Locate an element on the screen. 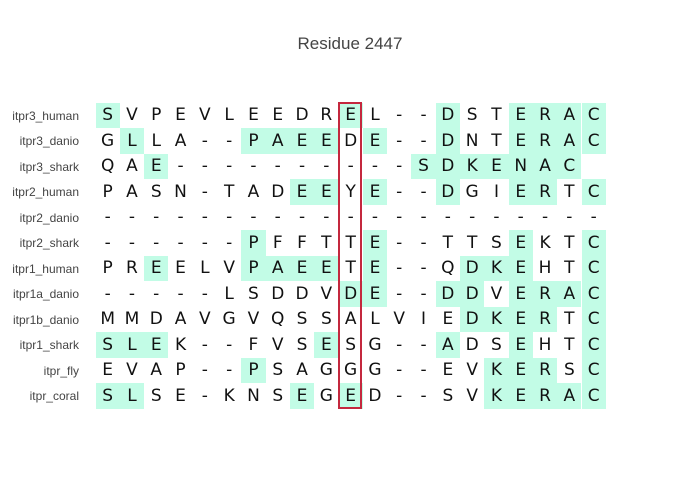 The image size is (700, 500). row-label: itpr3_human is located at coordinates (45, 115).